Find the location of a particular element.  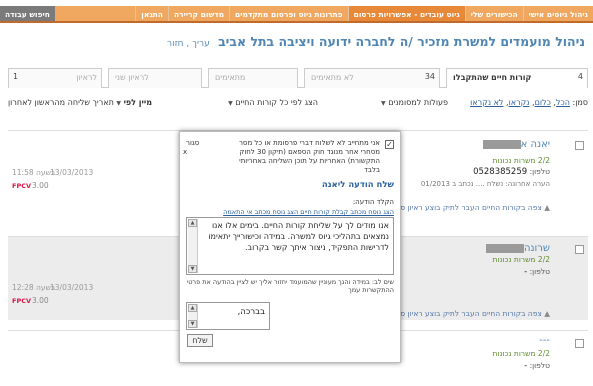

tab-received: 4 קורות חיים שהתקבלו is located at coordinates (517, 78).